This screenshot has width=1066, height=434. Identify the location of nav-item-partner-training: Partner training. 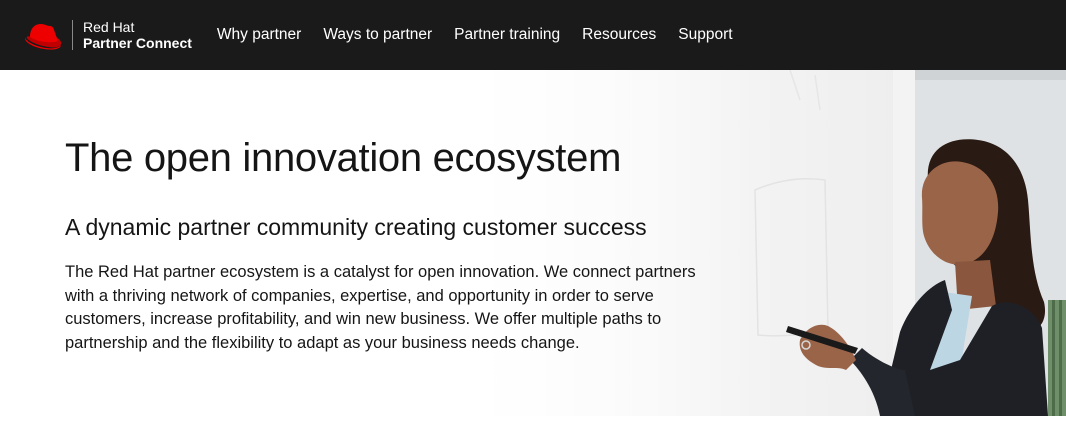
(507, 35).